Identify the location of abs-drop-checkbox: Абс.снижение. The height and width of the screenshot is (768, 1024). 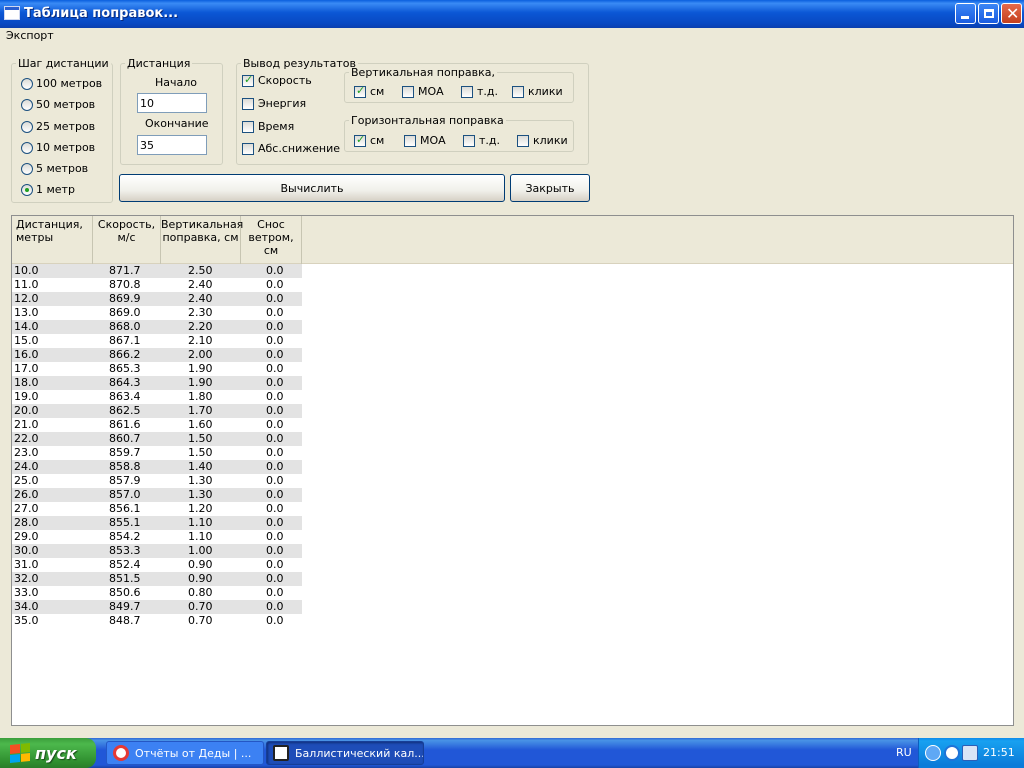
(291, 148).